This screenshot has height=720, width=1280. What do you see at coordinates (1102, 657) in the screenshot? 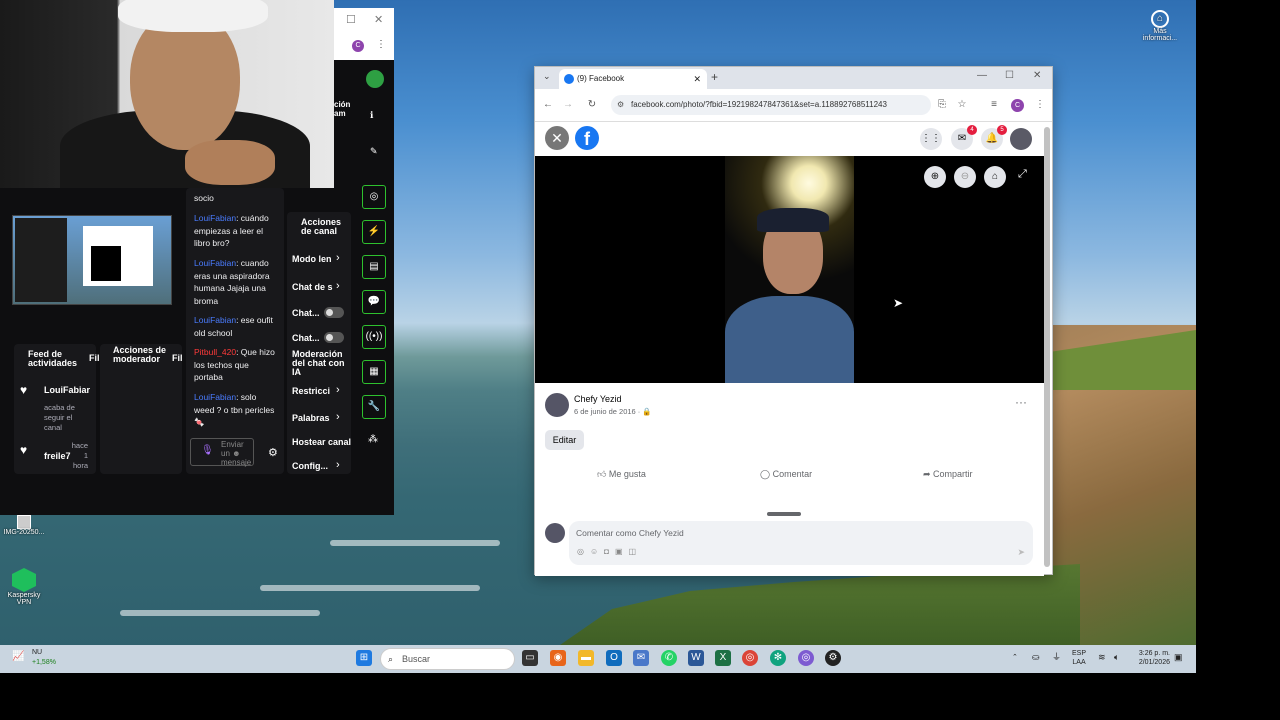
I see `wifi-icon: ≋` at bounding box center [1102, 657].